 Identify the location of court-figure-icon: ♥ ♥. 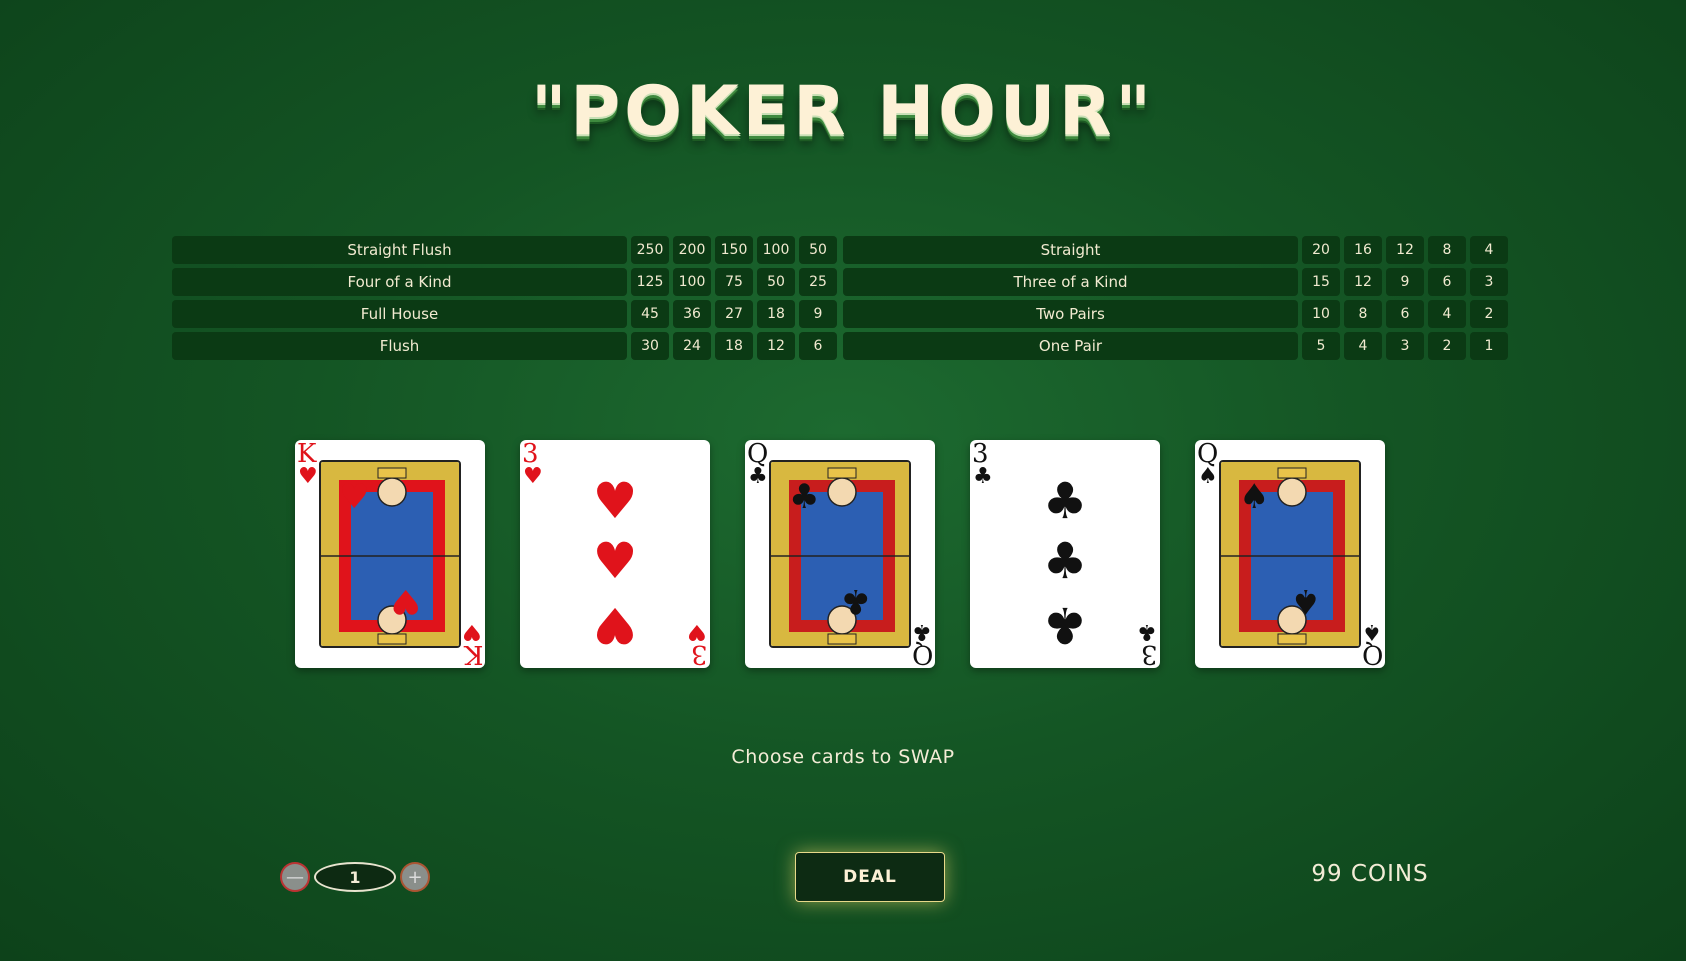
(390, 554).